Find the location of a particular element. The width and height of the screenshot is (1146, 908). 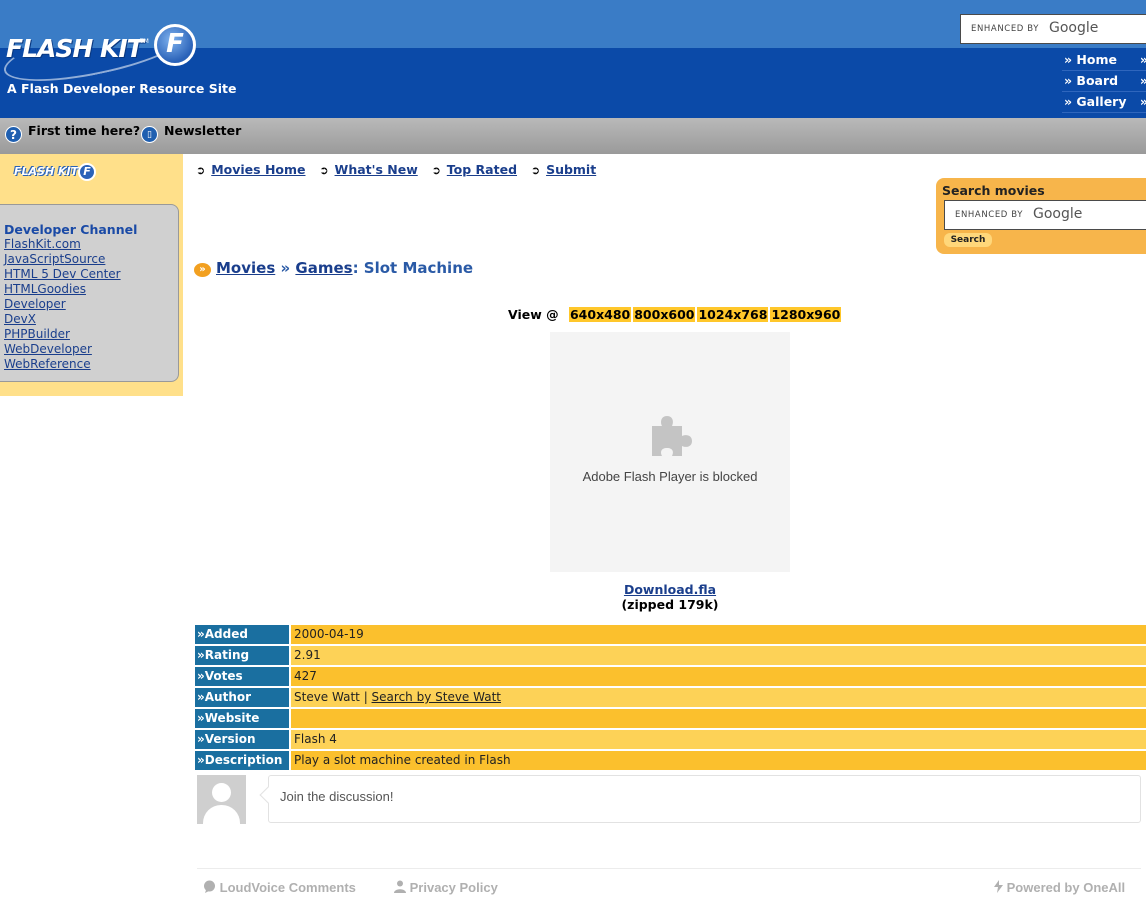

view-size-row: View @ 640x480 800x600 1024x768 1280x960 is located at coordinates (675, 314).